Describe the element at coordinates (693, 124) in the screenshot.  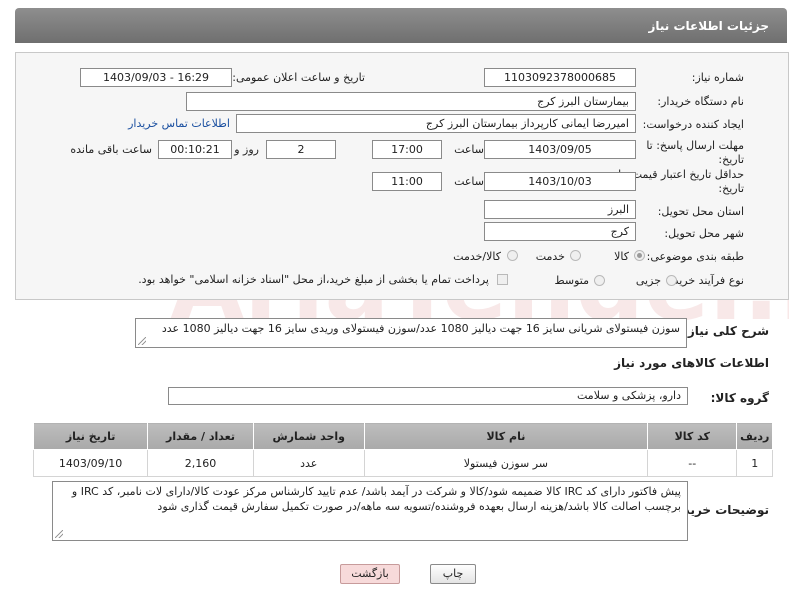
I see `creator-label: ایجاد کننده درخواست:` at that location.